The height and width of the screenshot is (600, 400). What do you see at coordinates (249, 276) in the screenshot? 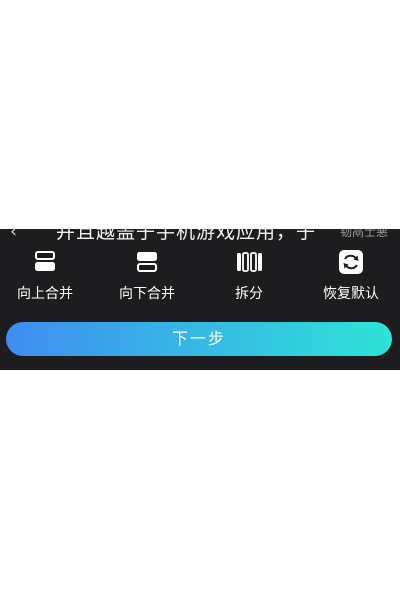
I see `split-button: 拆分` at bounding box center [249, 276].